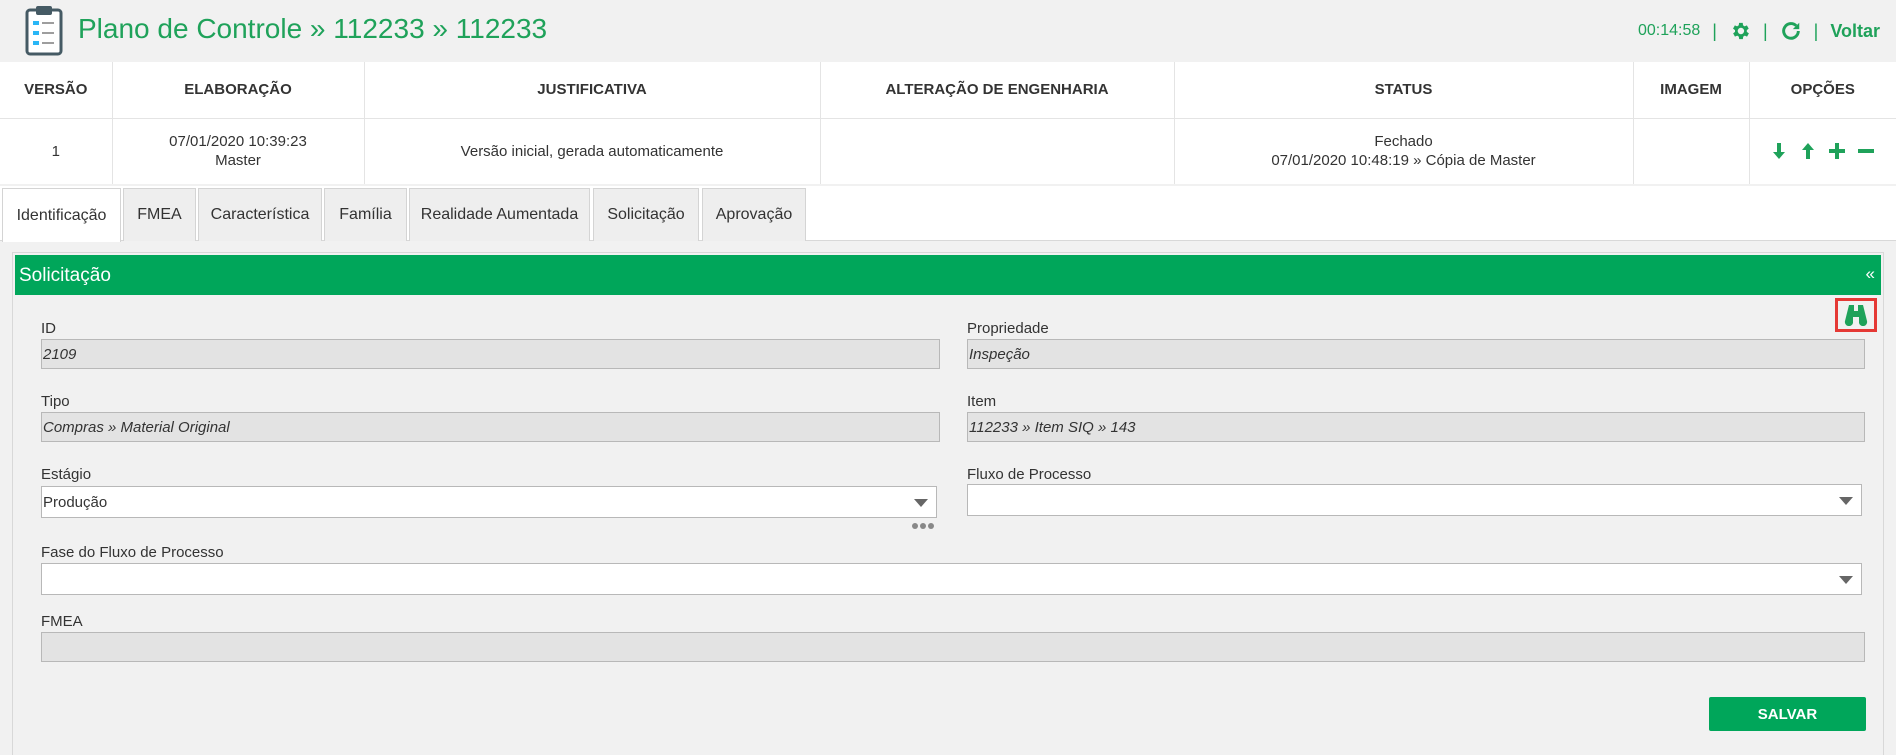 The height and width of the screenshot is (755, 1896). I want to click on cell-alteracao, so click(997, 151).